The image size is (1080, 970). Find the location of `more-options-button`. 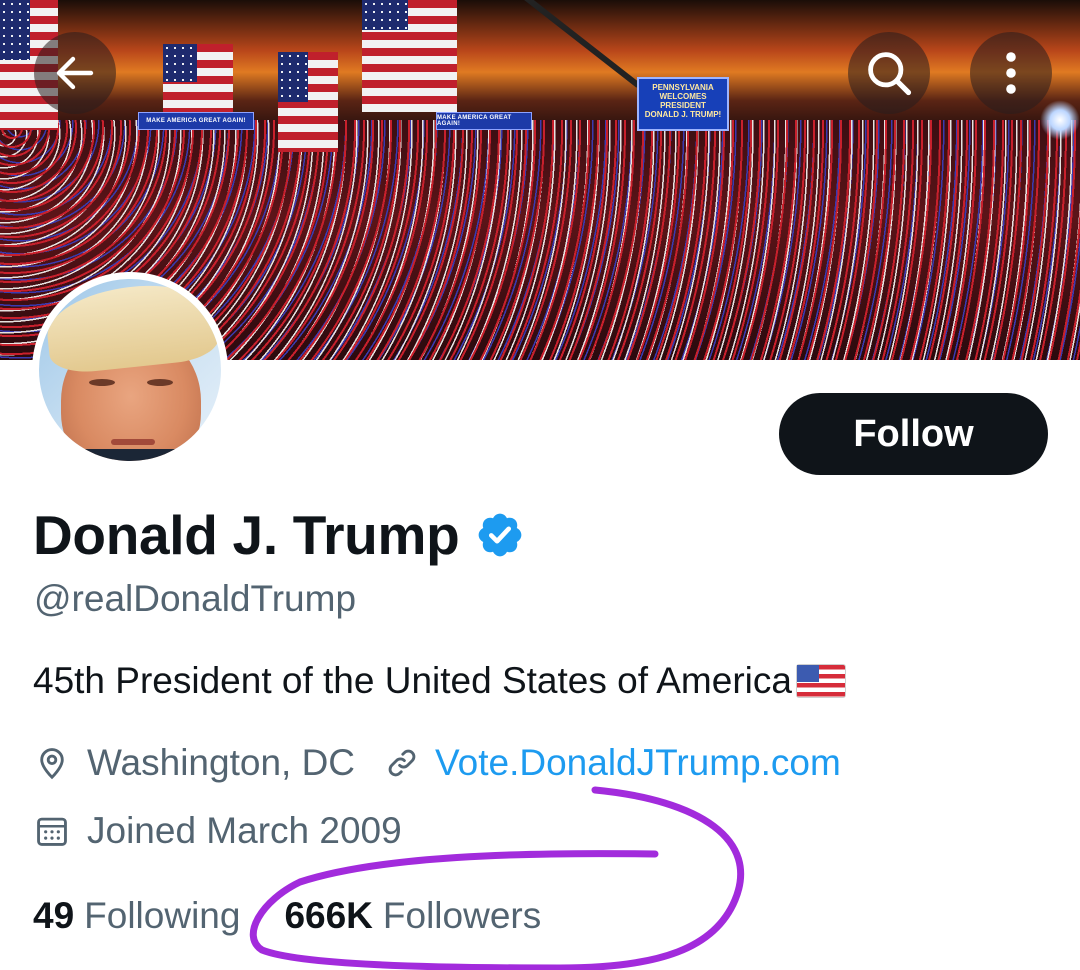

more-options-button is located at coordinates (1011, 73).